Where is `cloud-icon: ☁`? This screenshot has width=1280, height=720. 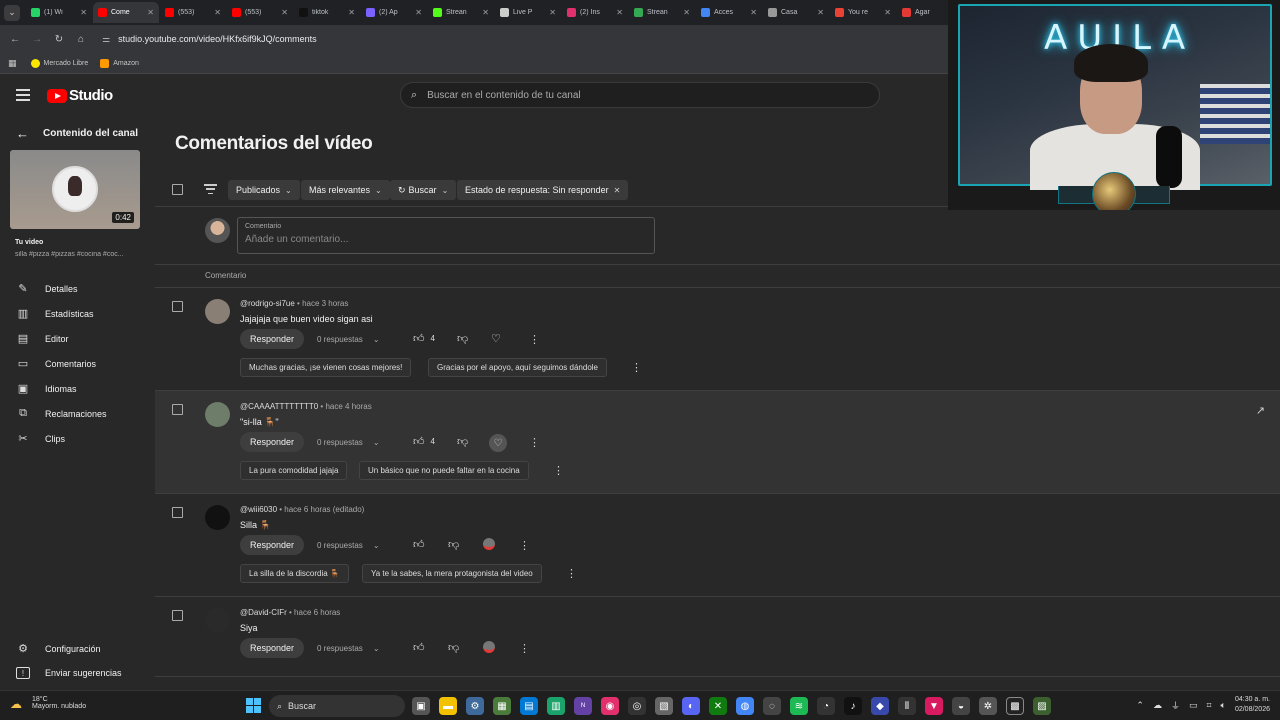
cloud-icon: ☁ is located at coordinates (1157, 705).